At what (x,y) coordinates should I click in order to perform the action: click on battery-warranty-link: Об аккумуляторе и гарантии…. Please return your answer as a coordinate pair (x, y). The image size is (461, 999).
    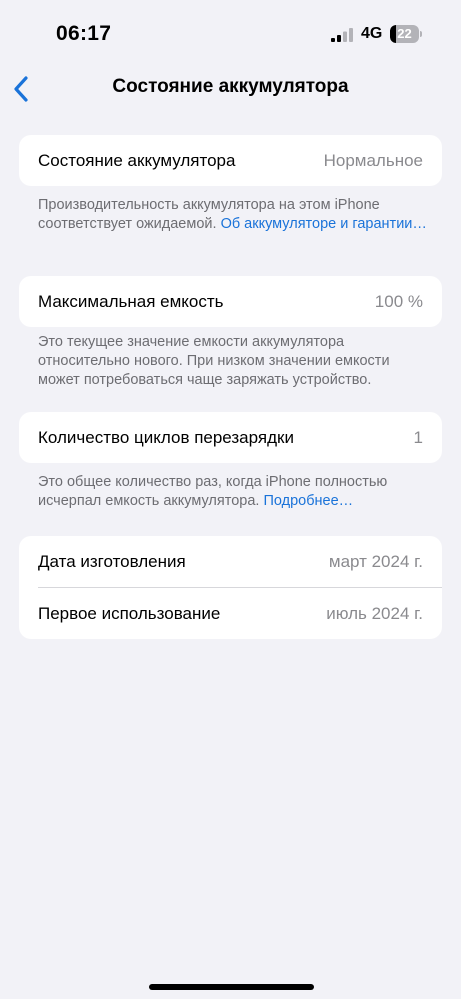
    Looking at the image, I should click on (324, 224).